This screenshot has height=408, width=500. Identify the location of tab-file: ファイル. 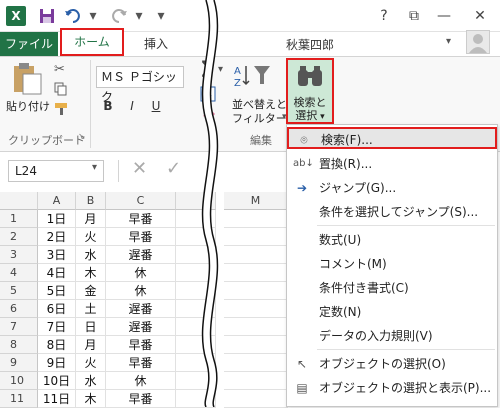
(29, 44).